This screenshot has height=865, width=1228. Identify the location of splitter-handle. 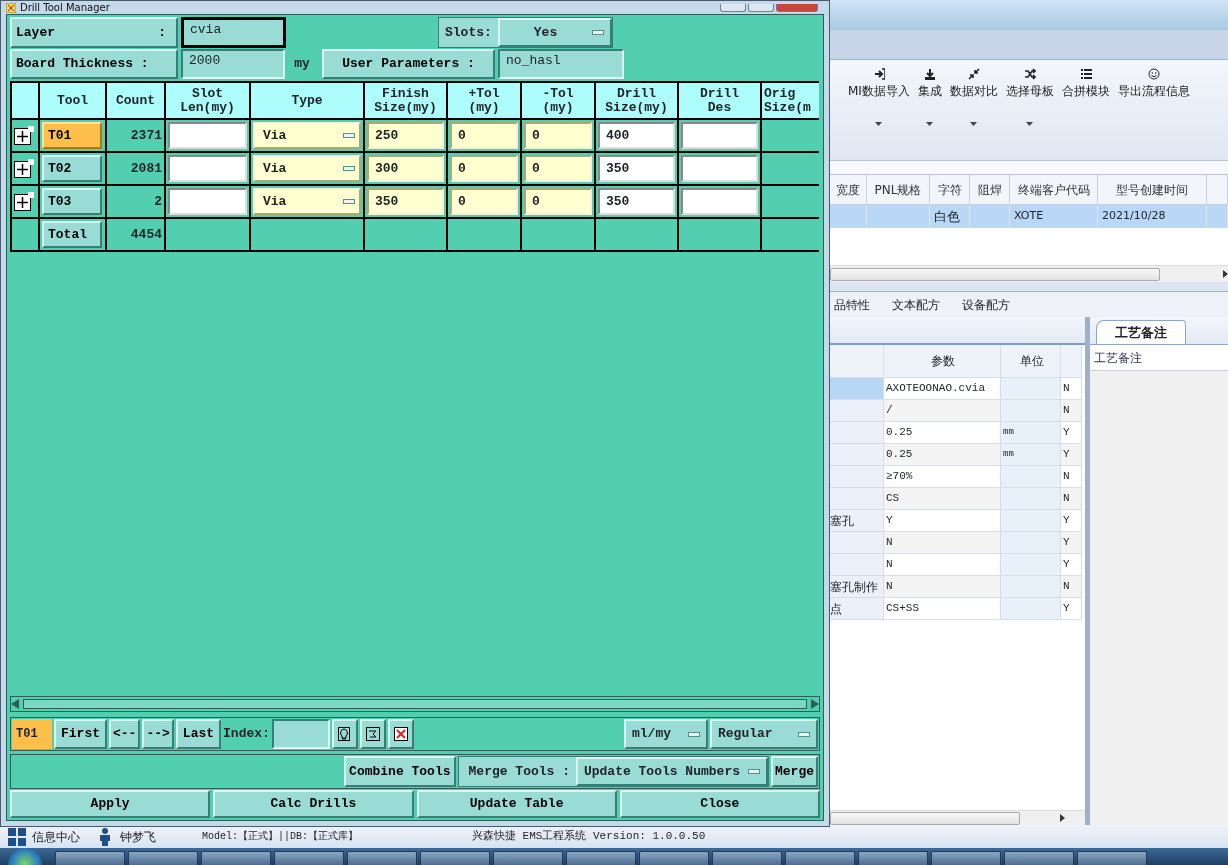
(1087, 571).